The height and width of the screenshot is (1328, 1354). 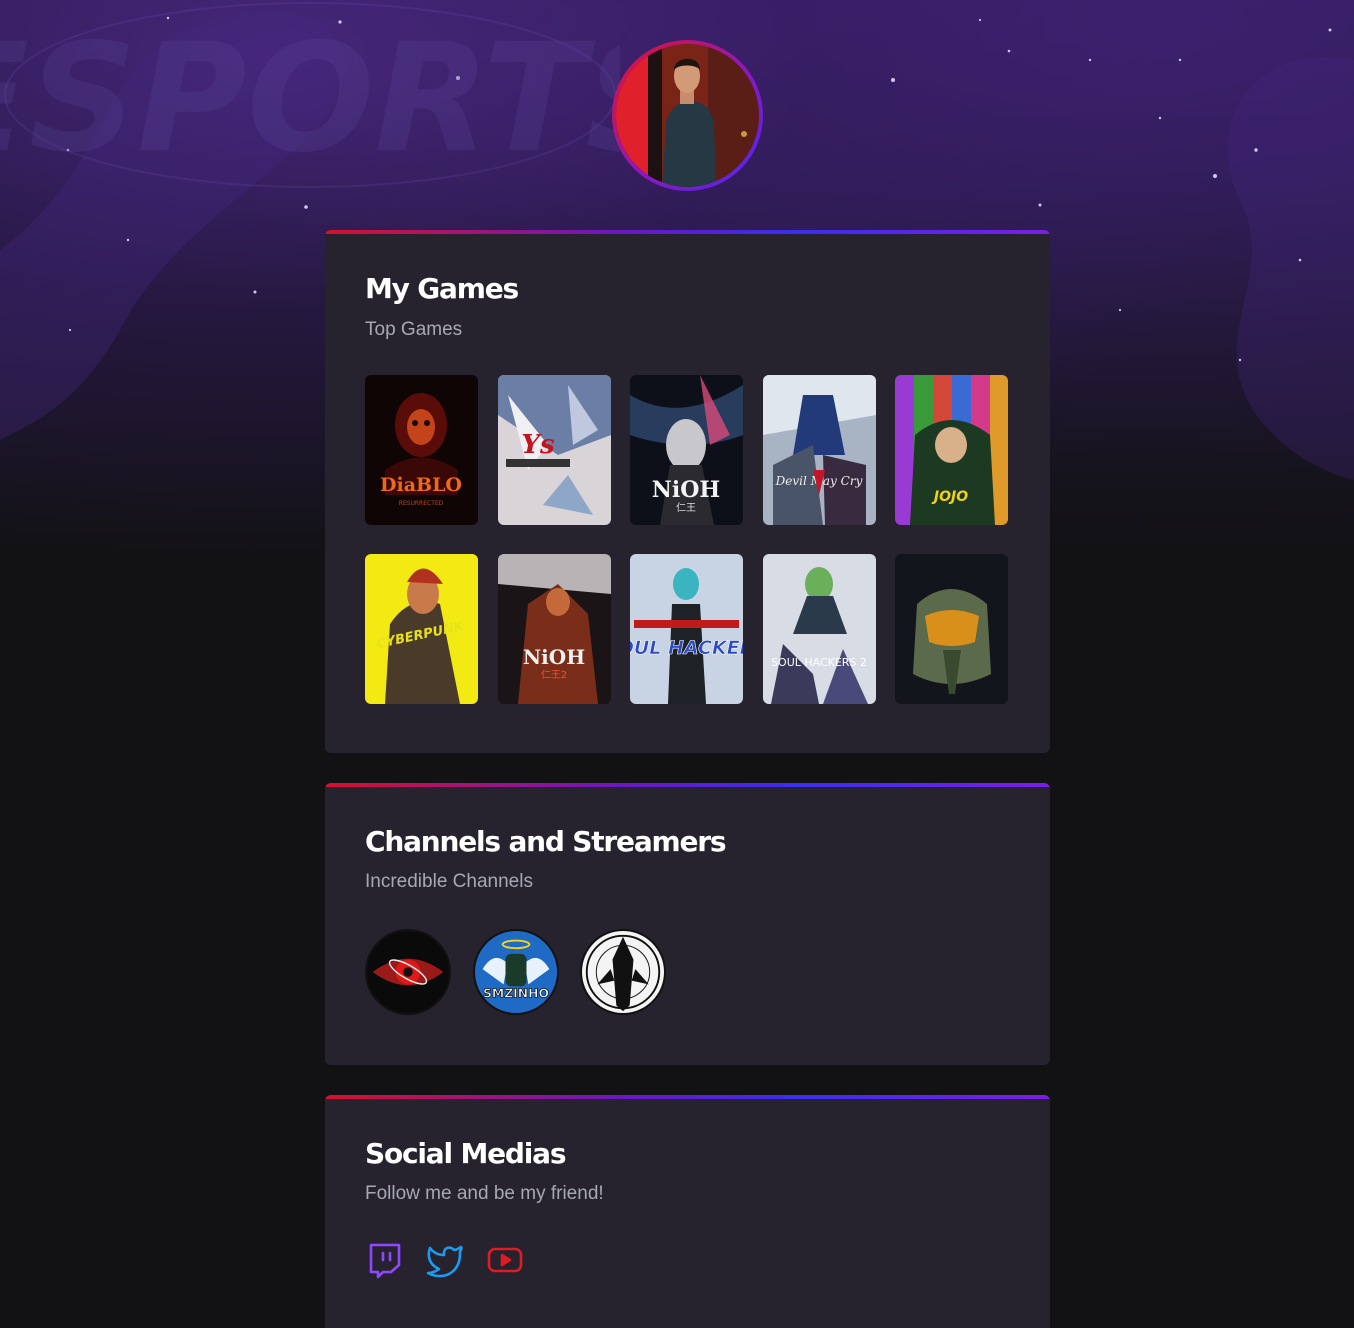 What do you see at coordinates (546, 841) in the screenshot?
I see `channels-title: Channels and Streamers` at bounding box center [546, 841].